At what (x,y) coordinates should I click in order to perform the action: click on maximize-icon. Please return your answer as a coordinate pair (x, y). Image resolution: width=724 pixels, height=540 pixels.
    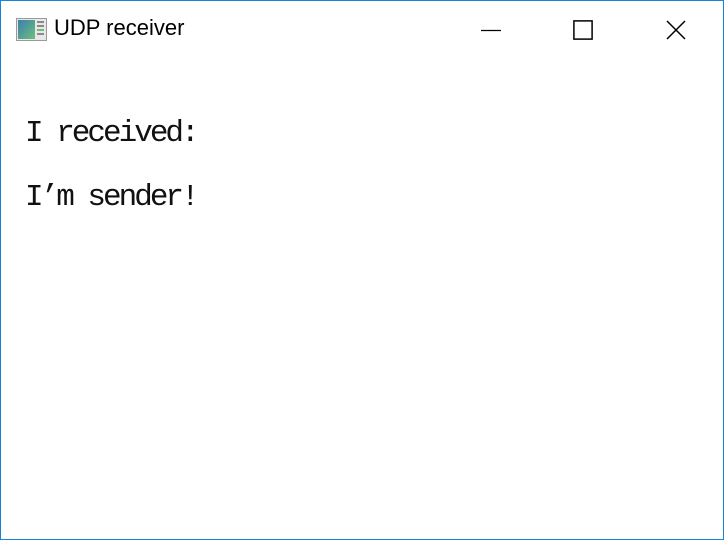
    Looking at the image, I should click on (583, 29).